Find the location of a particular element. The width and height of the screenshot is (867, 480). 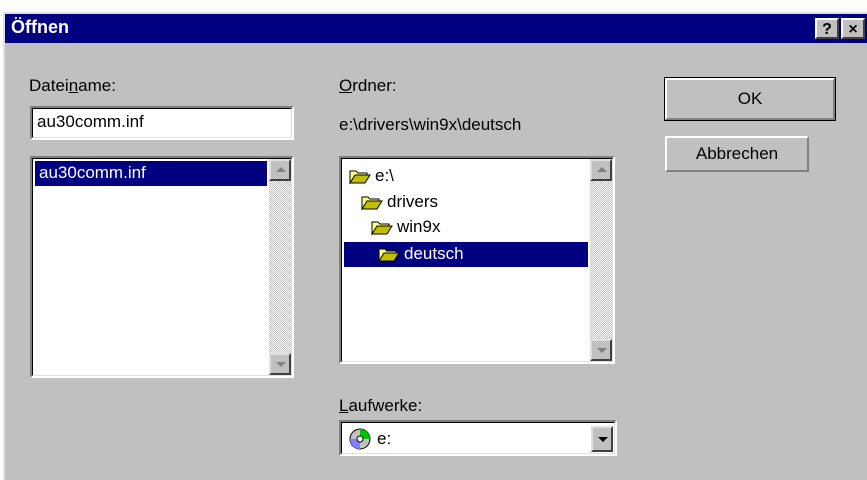

file-list-scrollbar is located at coordinates (280, 267).